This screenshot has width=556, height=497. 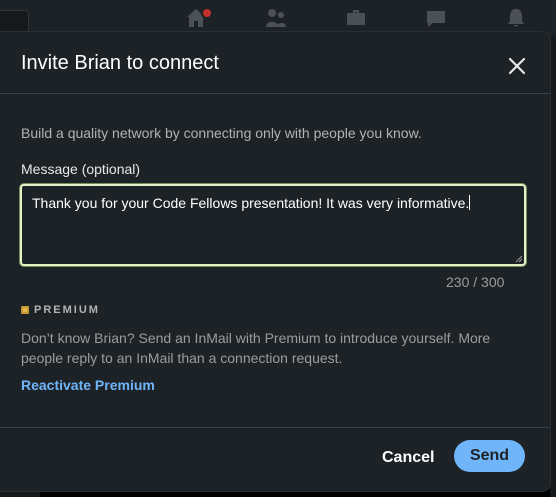 What do you see at coordinates (553, 266) in the screenshot?
I see `background-panel-edge` at bounding box center [553, 266].